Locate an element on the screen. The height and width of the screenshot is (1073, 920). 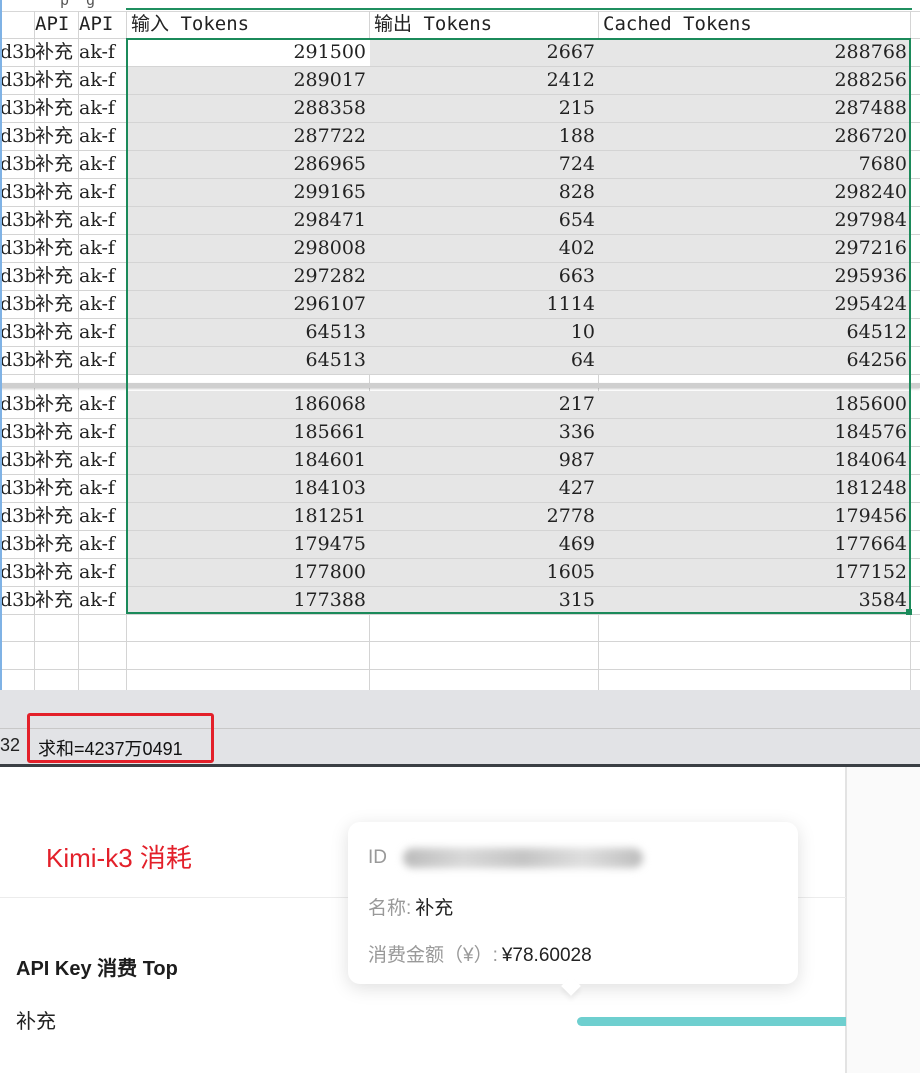
header-cell-cached-tokens: Cached Tokens is located at coordinates (754, 24).